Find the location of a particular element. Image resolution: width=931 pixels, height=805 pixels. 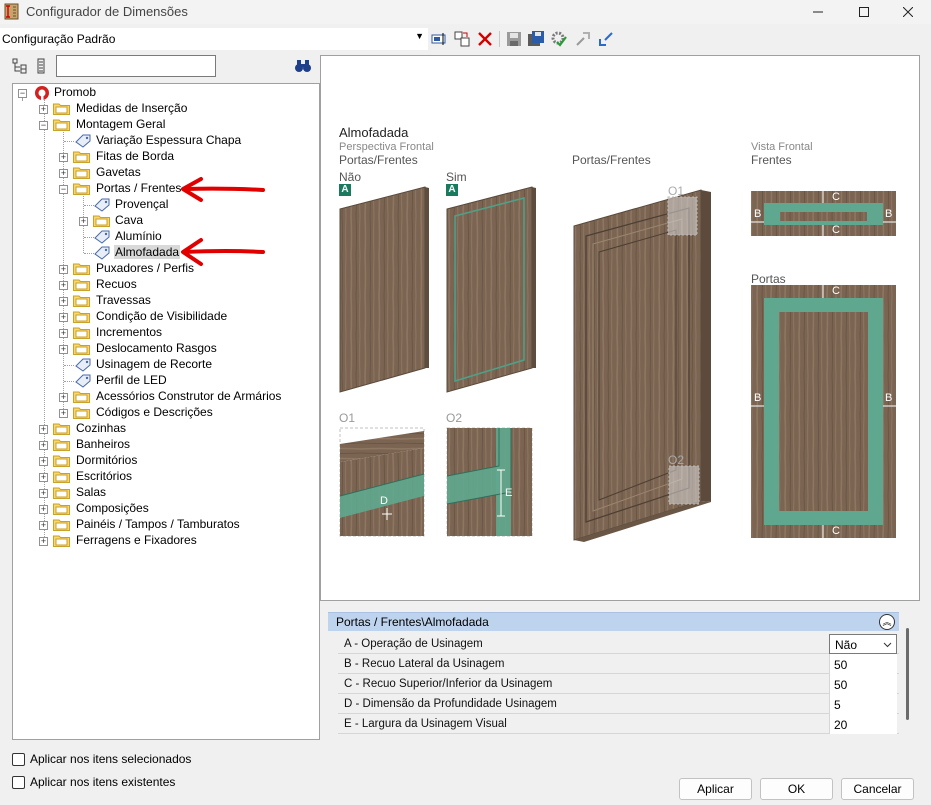

tree-node-composicoes: + Composições is located at coordinates (163, 509).